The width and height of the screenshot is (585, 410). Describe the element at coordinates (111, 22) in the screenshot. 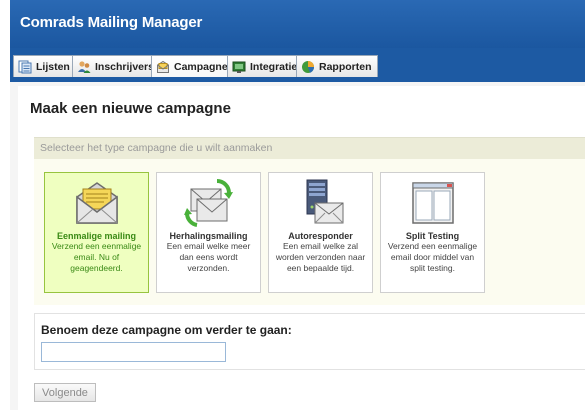

I see `app-title: Comrads Mailing Manager` at that location.